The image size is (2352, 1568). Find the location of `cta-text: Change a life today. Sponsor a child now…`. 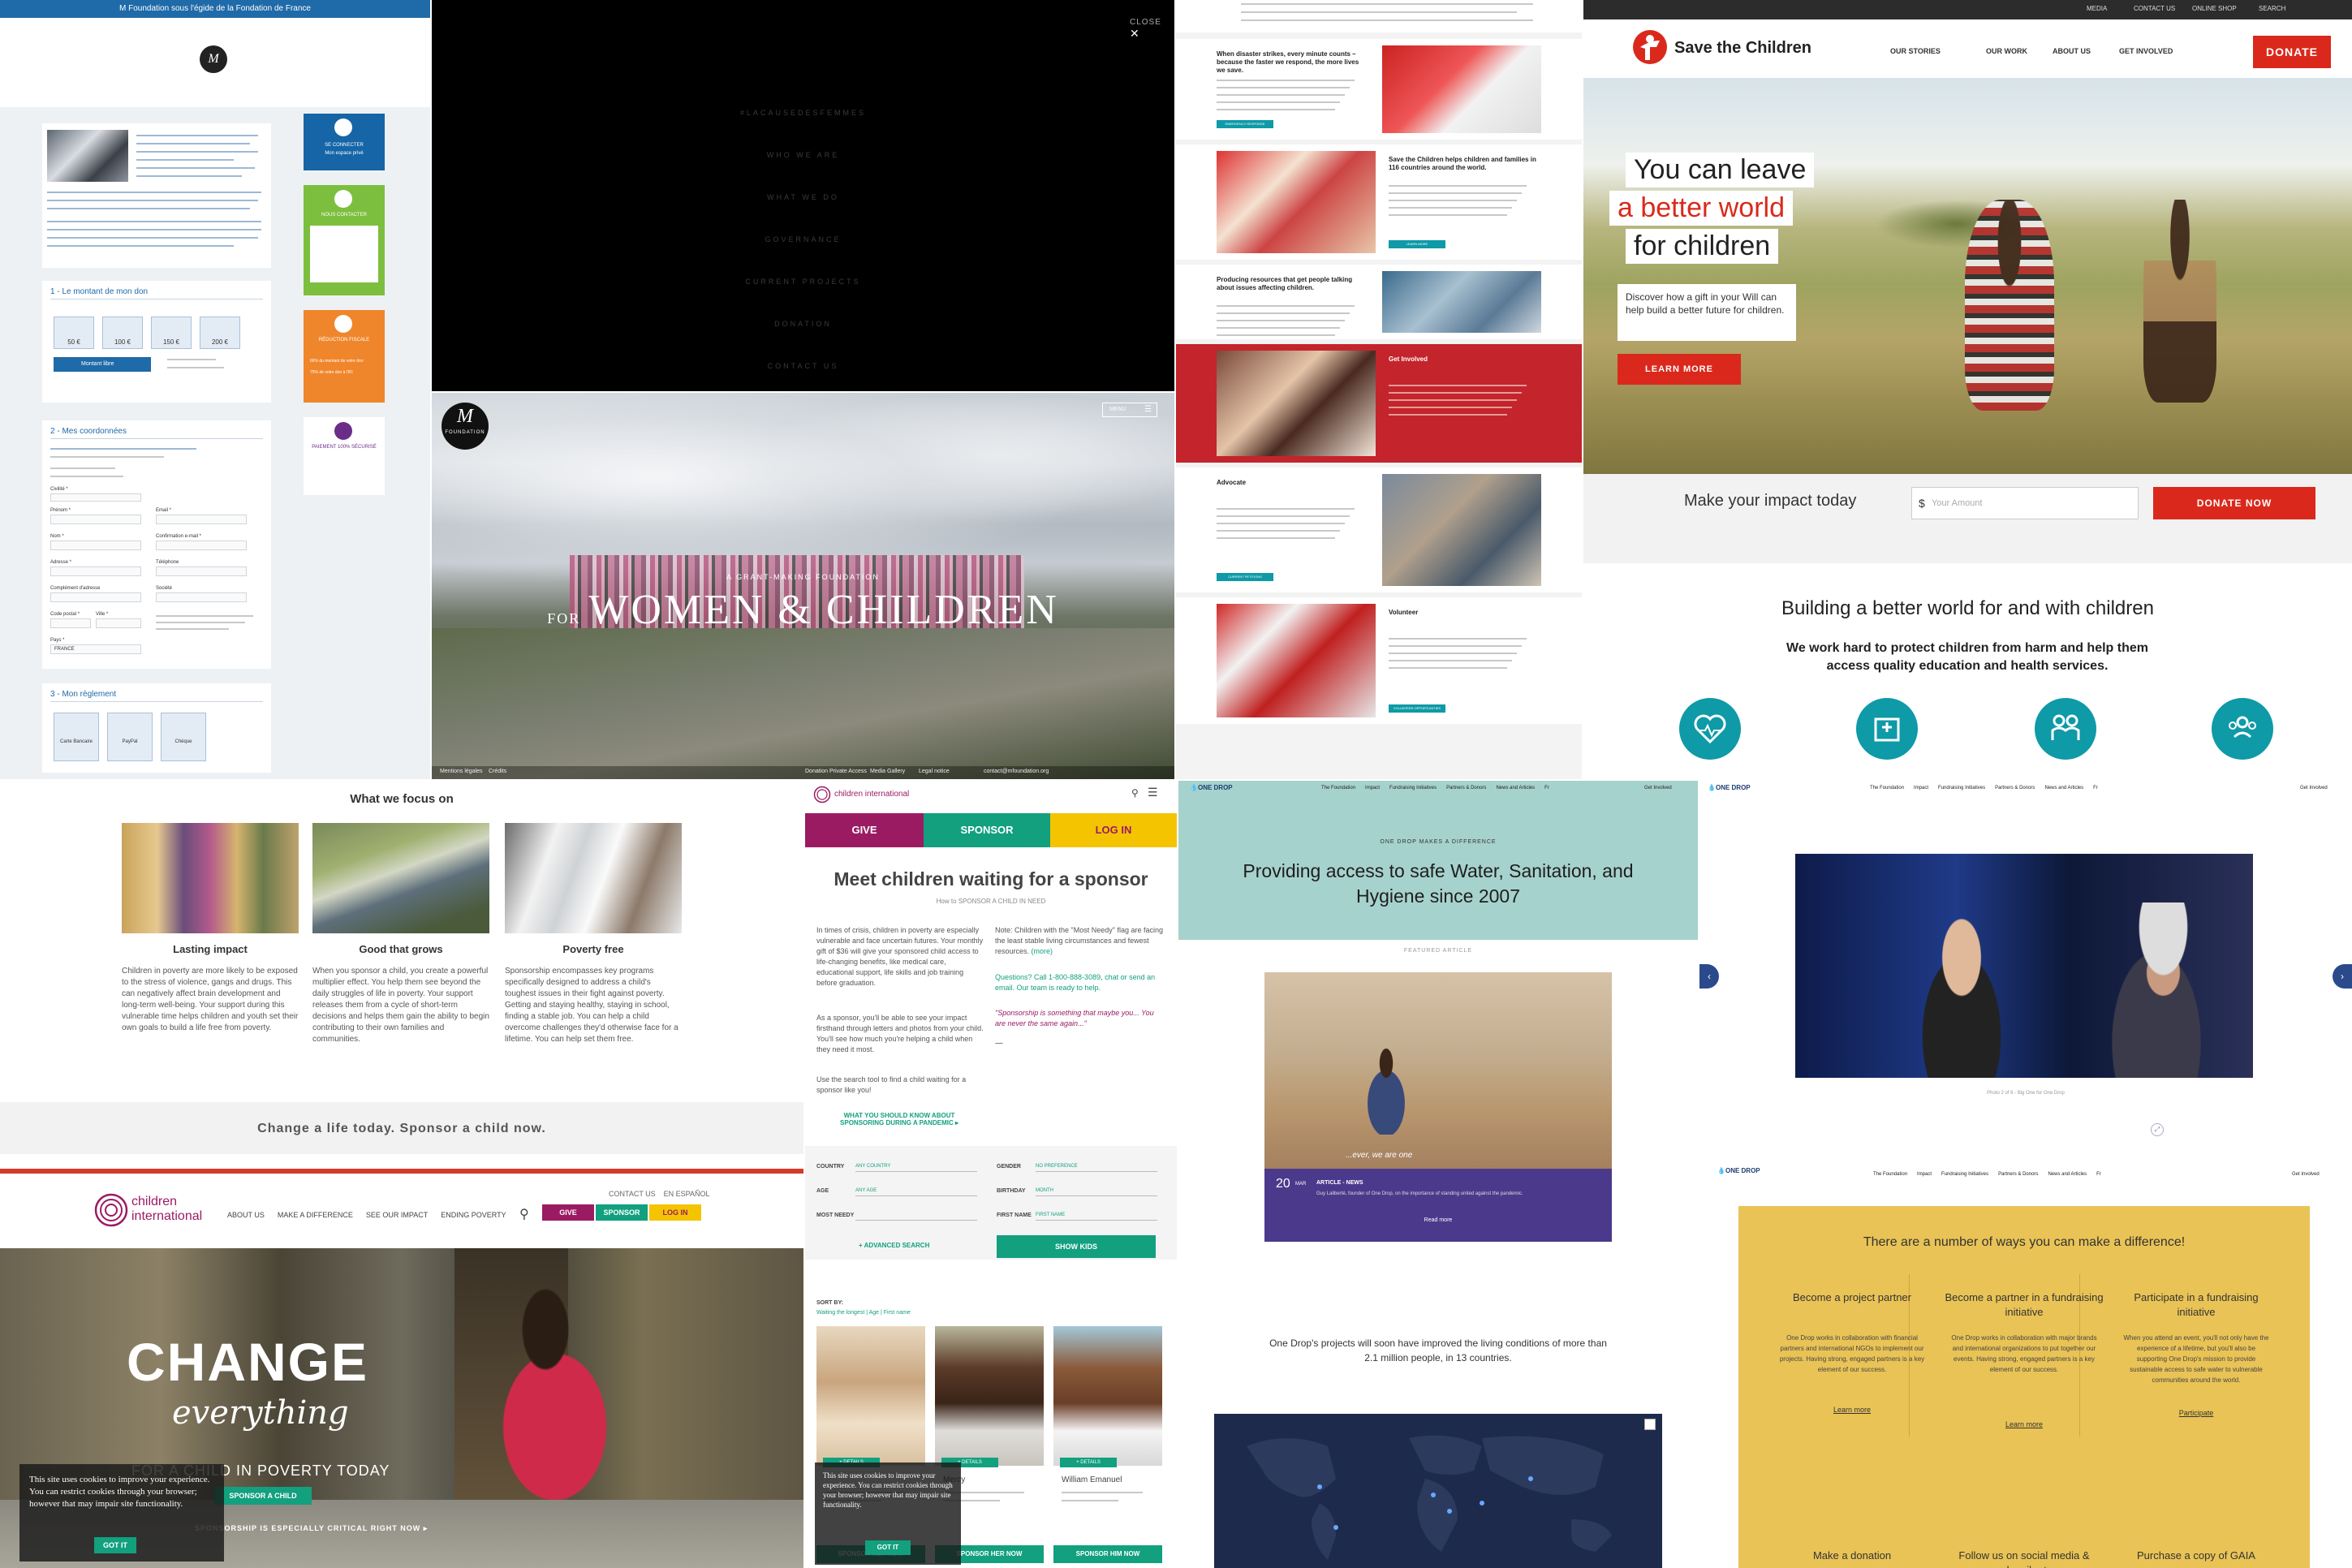

cta-text: Change a life today. Sponsor a child now… is located at coordinates (402, 1129).